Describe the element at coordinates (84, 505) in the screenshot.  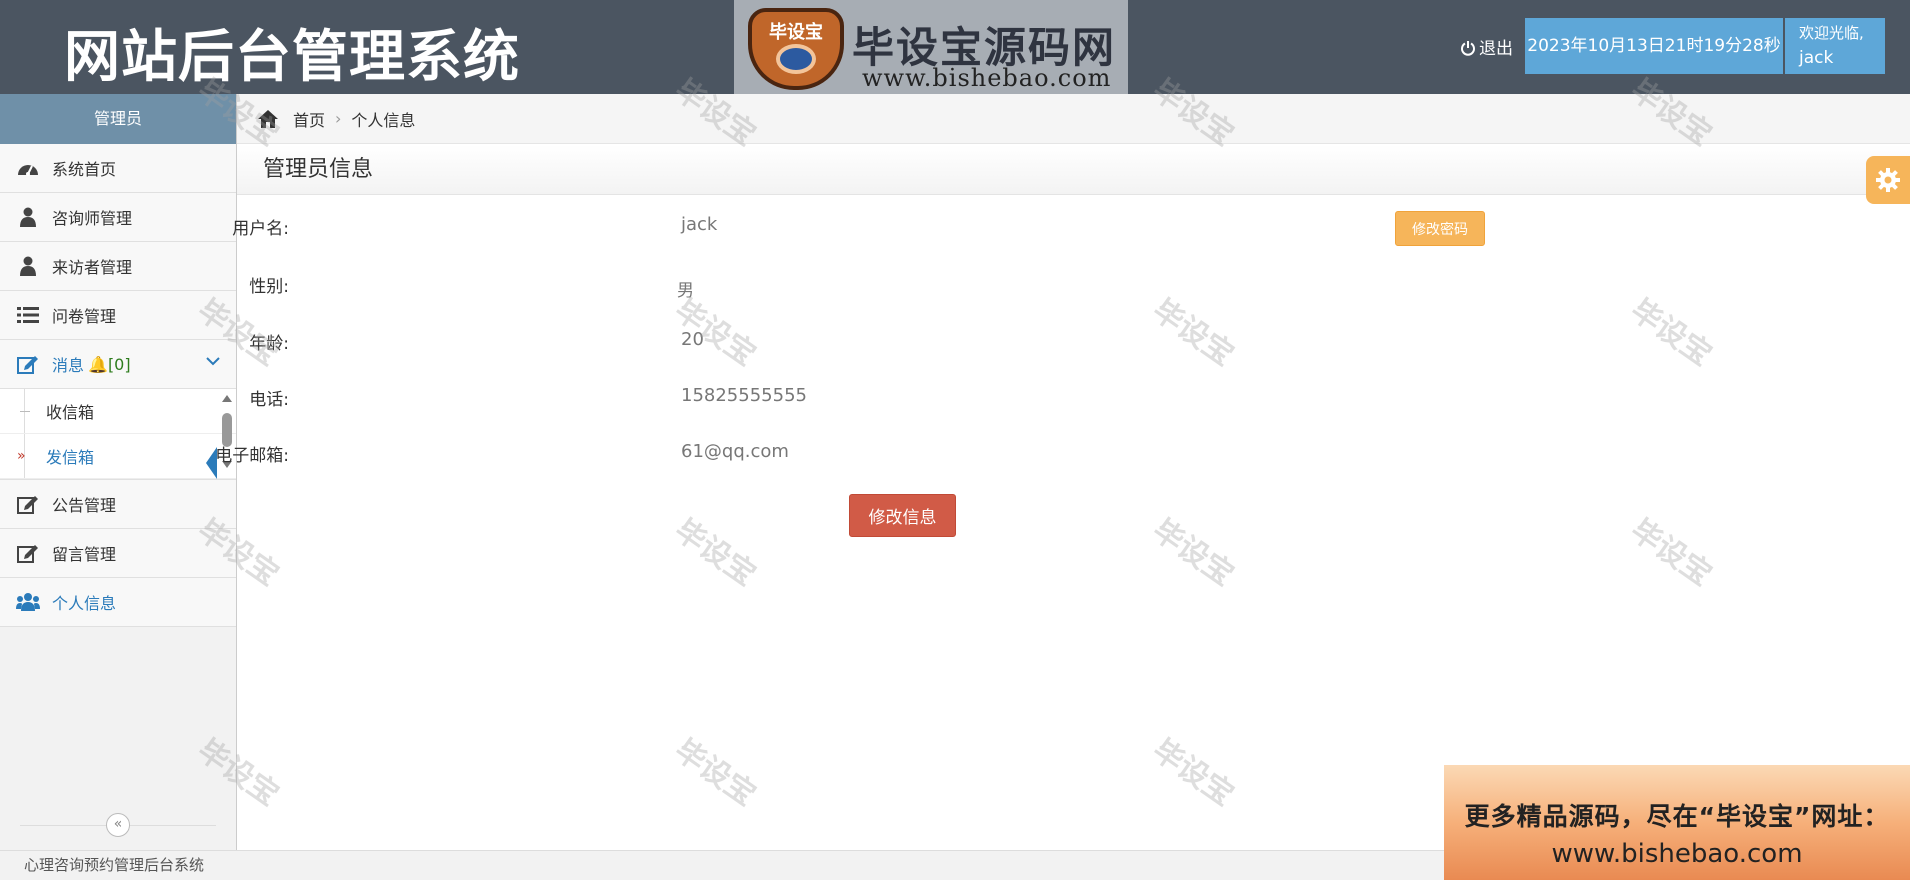
I see `sidebar-item-label: 公告管理` at that location.